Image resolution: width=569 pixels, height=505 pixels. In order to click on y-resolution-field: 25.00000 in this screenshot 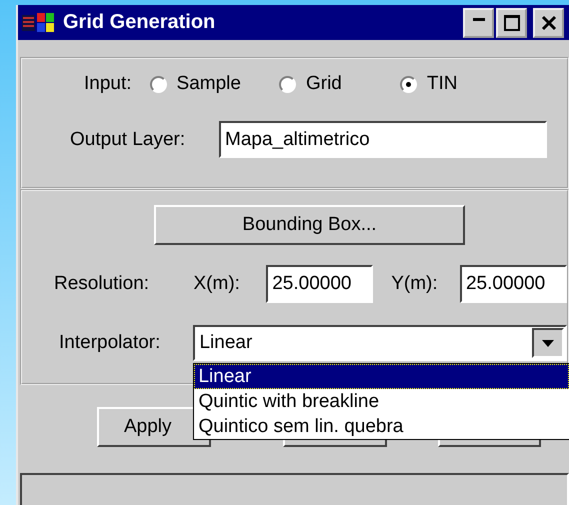, I will do `click(513, 284)`.